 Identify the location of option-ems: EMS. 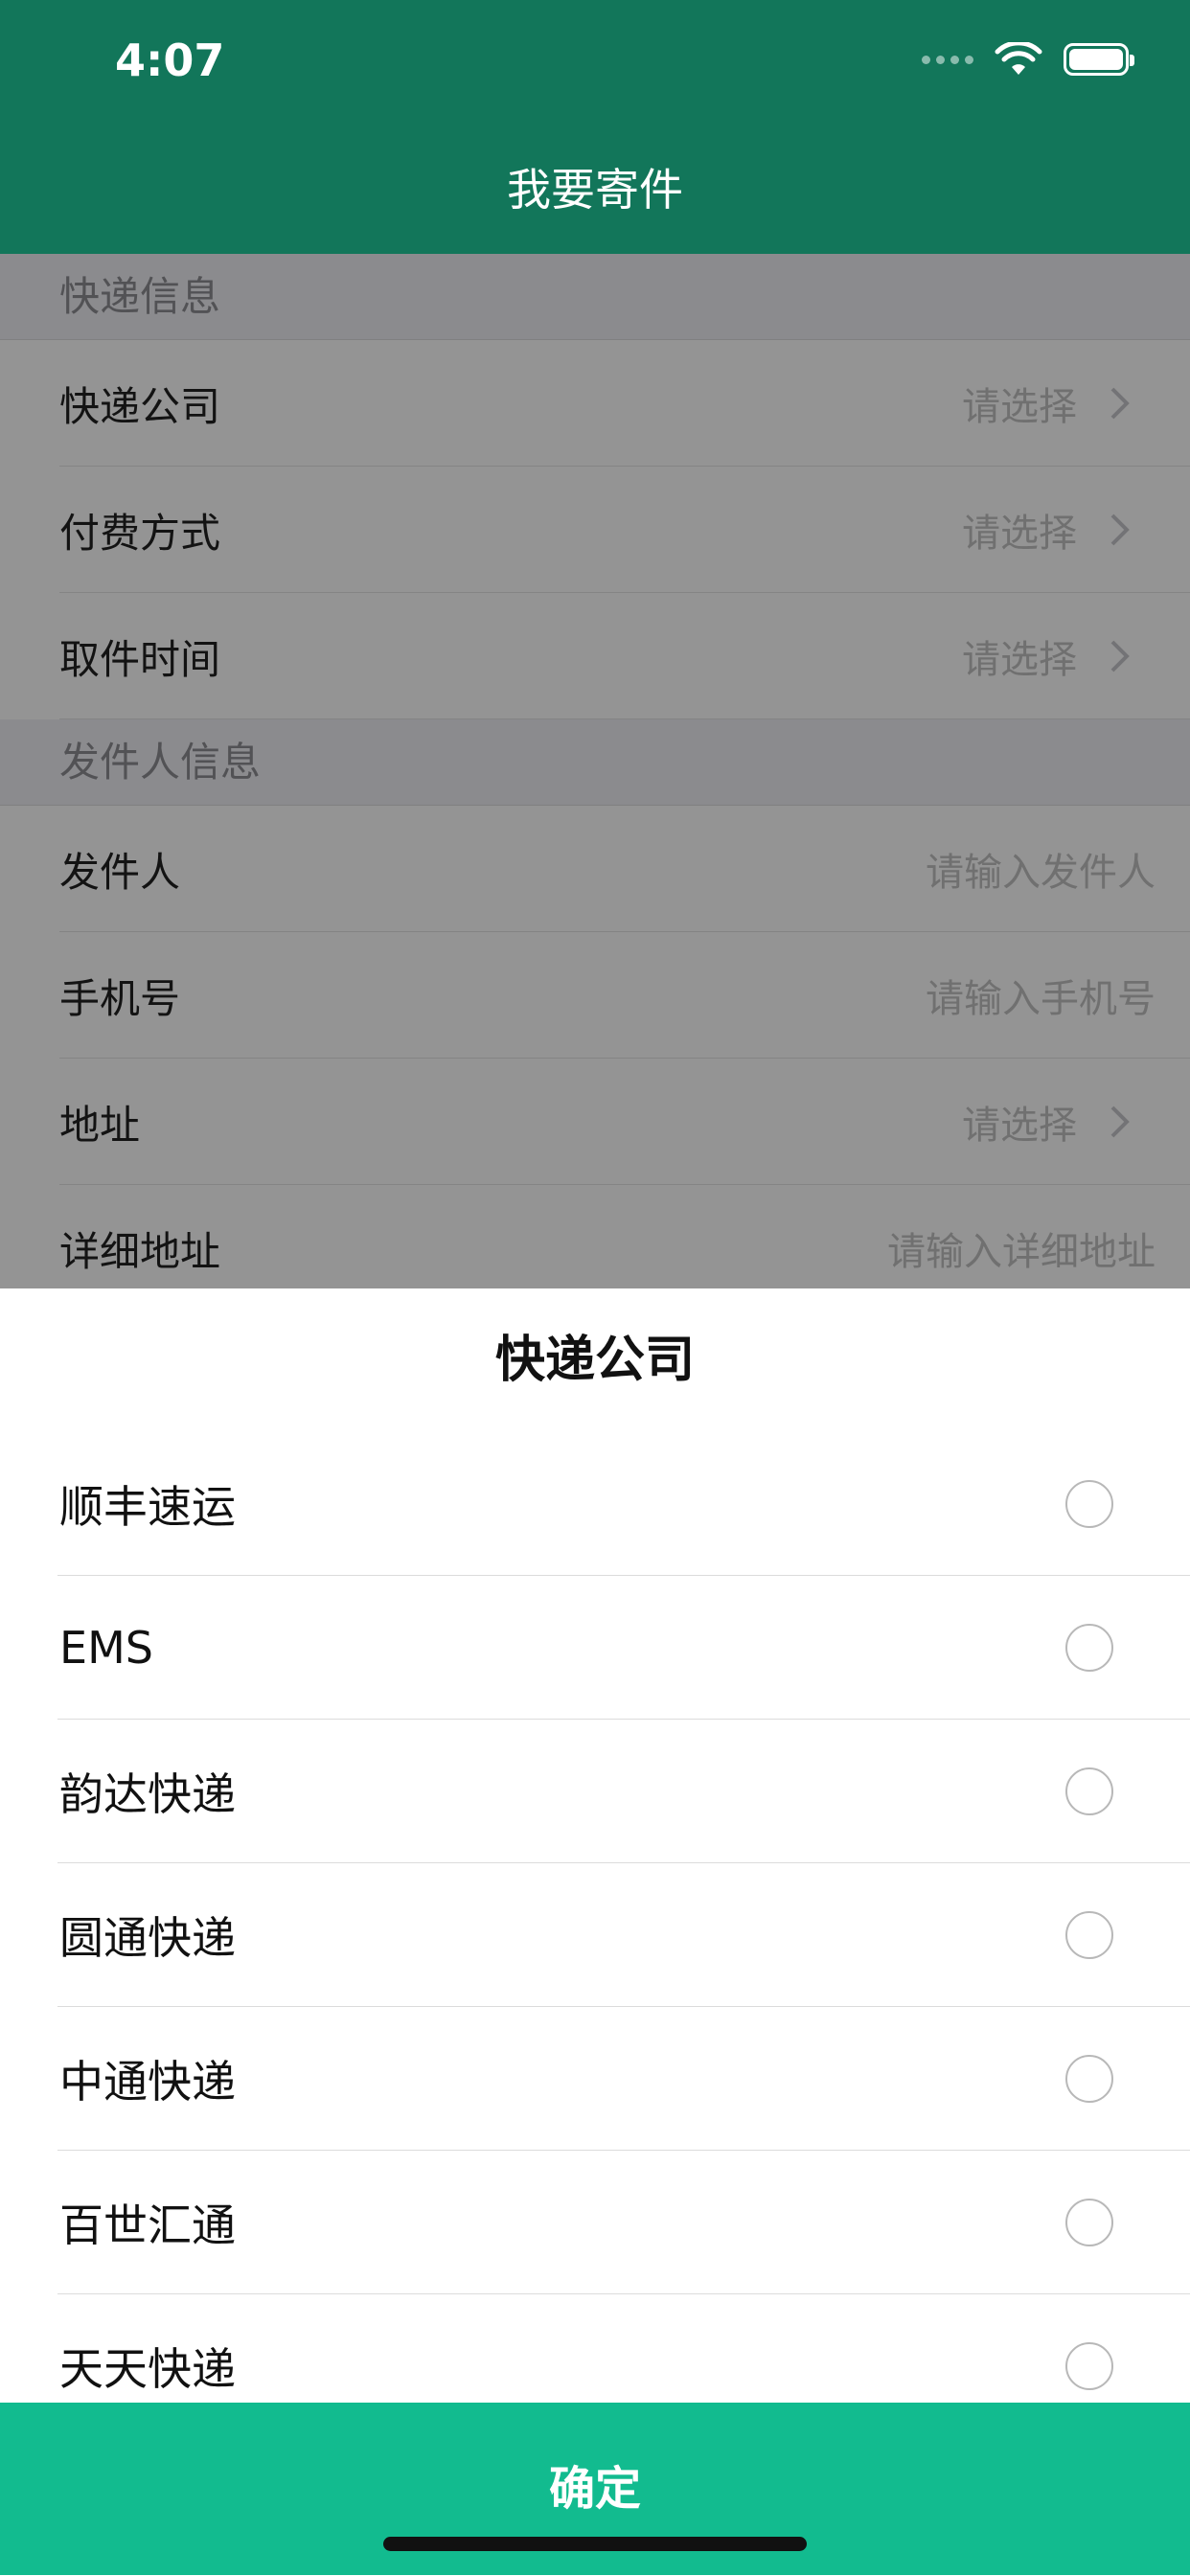
(595, 1648).